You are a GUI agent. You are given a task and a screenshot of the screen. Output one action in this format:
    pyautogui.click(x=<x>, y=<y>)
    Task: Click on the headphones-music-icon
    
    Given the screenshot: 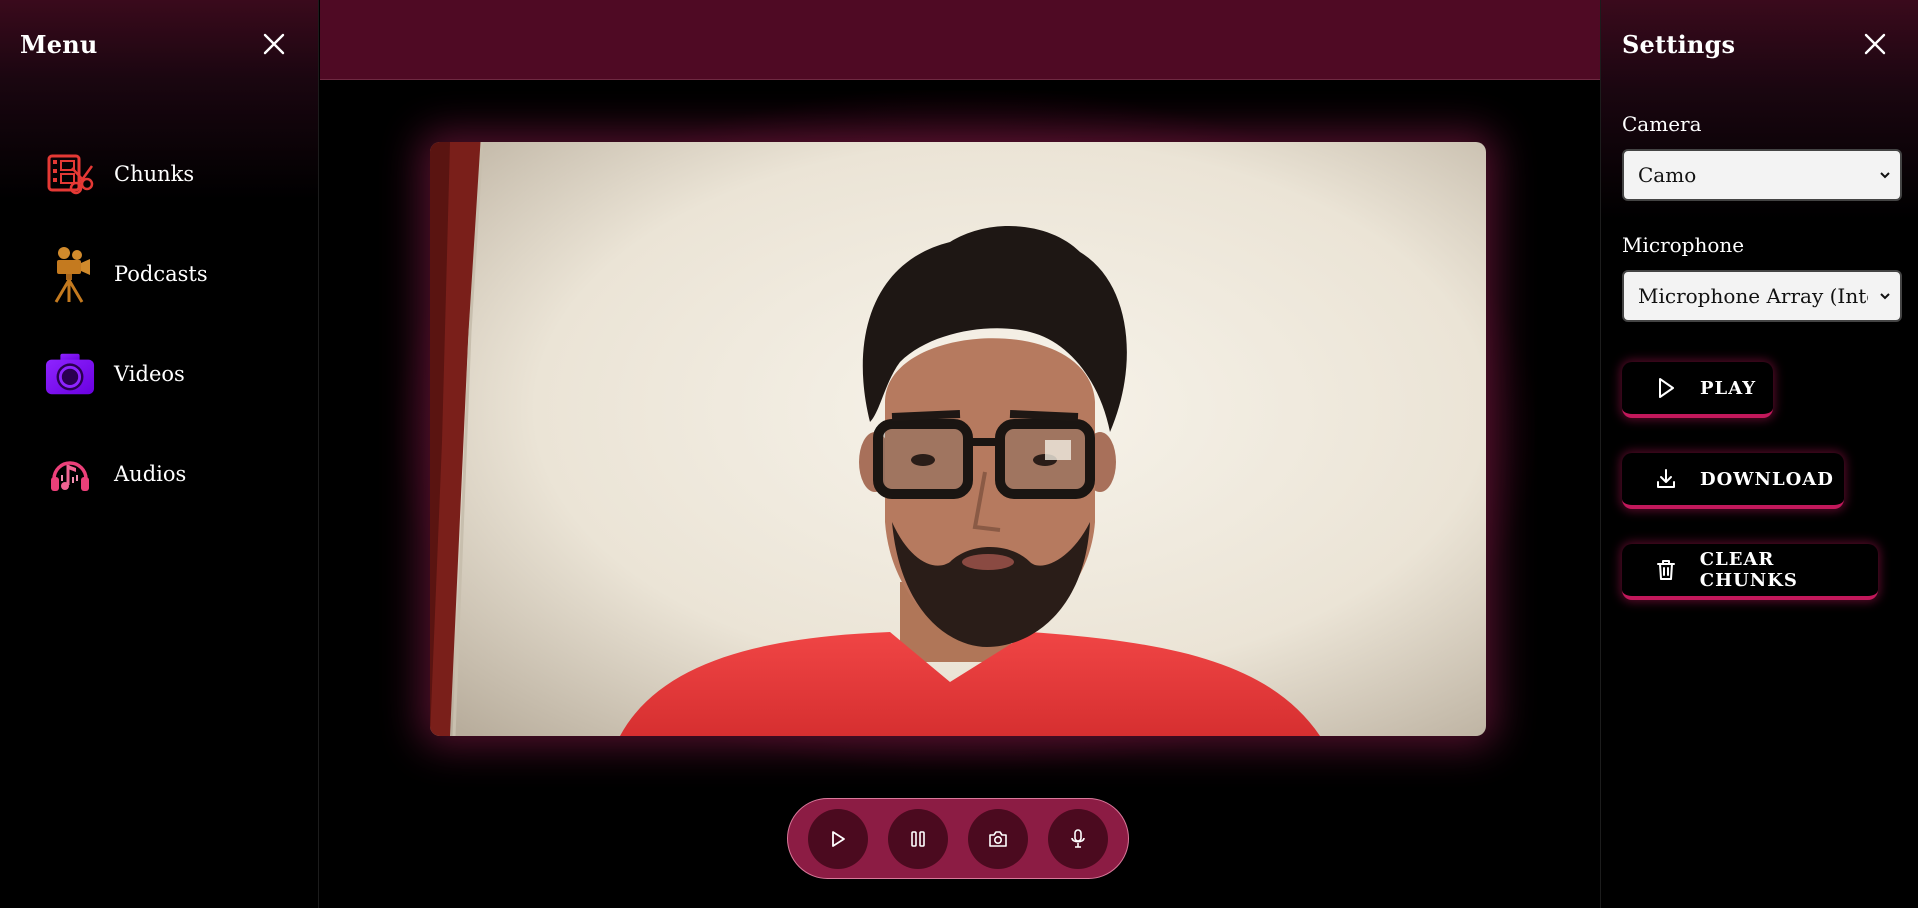 What is the action you would take?
    pyautogui.click(x=70, y=474)
    